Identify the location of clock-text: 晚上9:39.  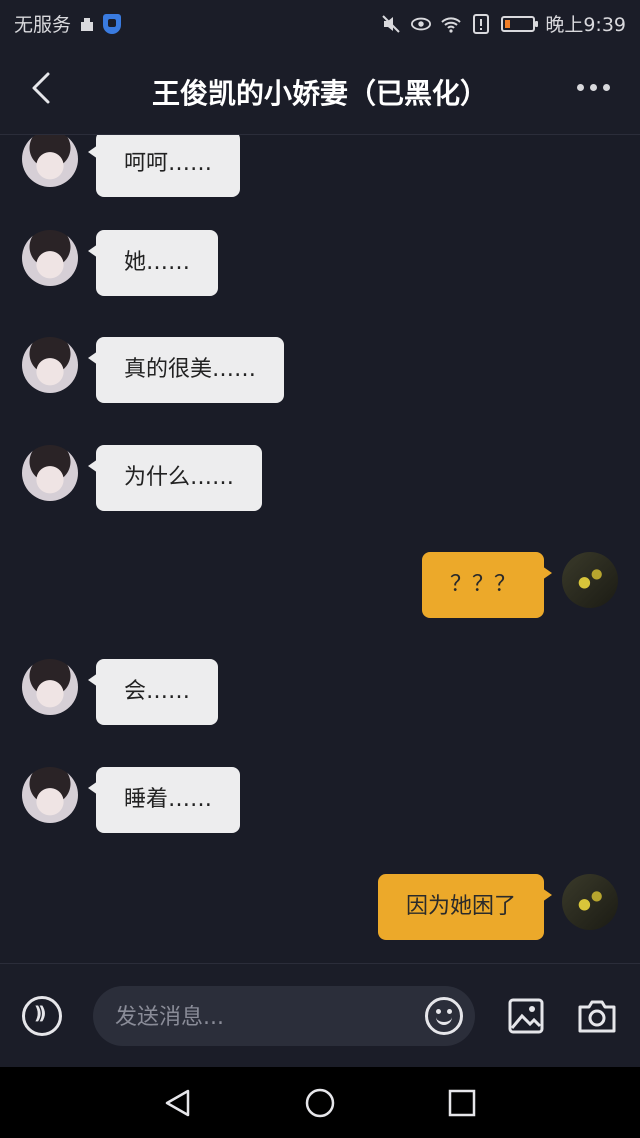
(585, 25).